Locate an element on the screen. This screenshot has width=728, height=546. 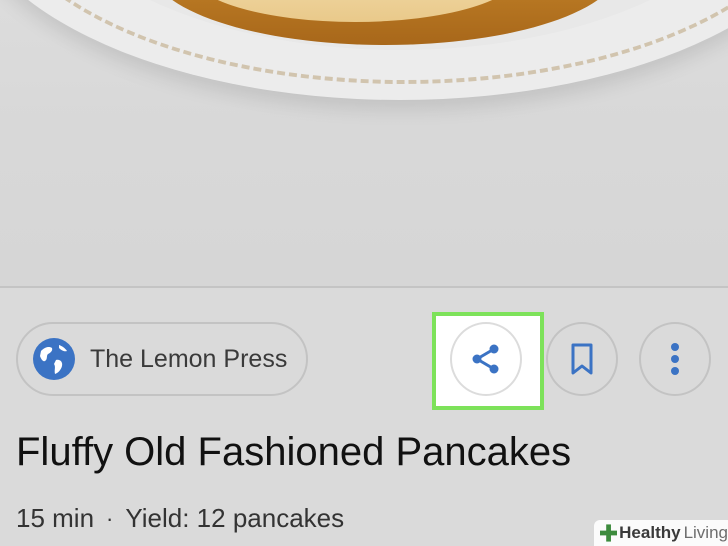
watermark: Healthy Living is located at coordinates (661, 533).